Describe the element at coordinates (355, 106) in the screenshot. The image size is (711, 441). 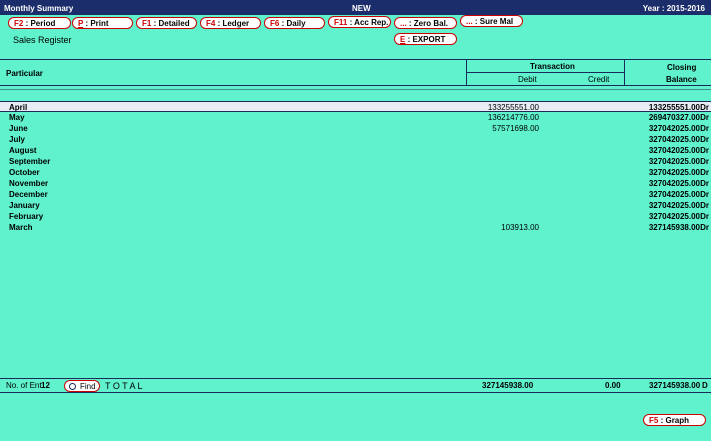
I see `table-row: April 133255551.00 133255551.00 Dr` at that location.